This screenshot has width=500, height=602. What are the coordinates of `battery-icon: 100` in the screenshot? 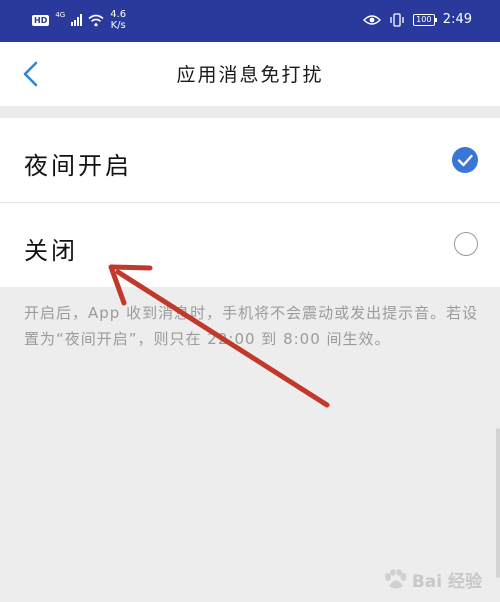 It's located at (424, 19).